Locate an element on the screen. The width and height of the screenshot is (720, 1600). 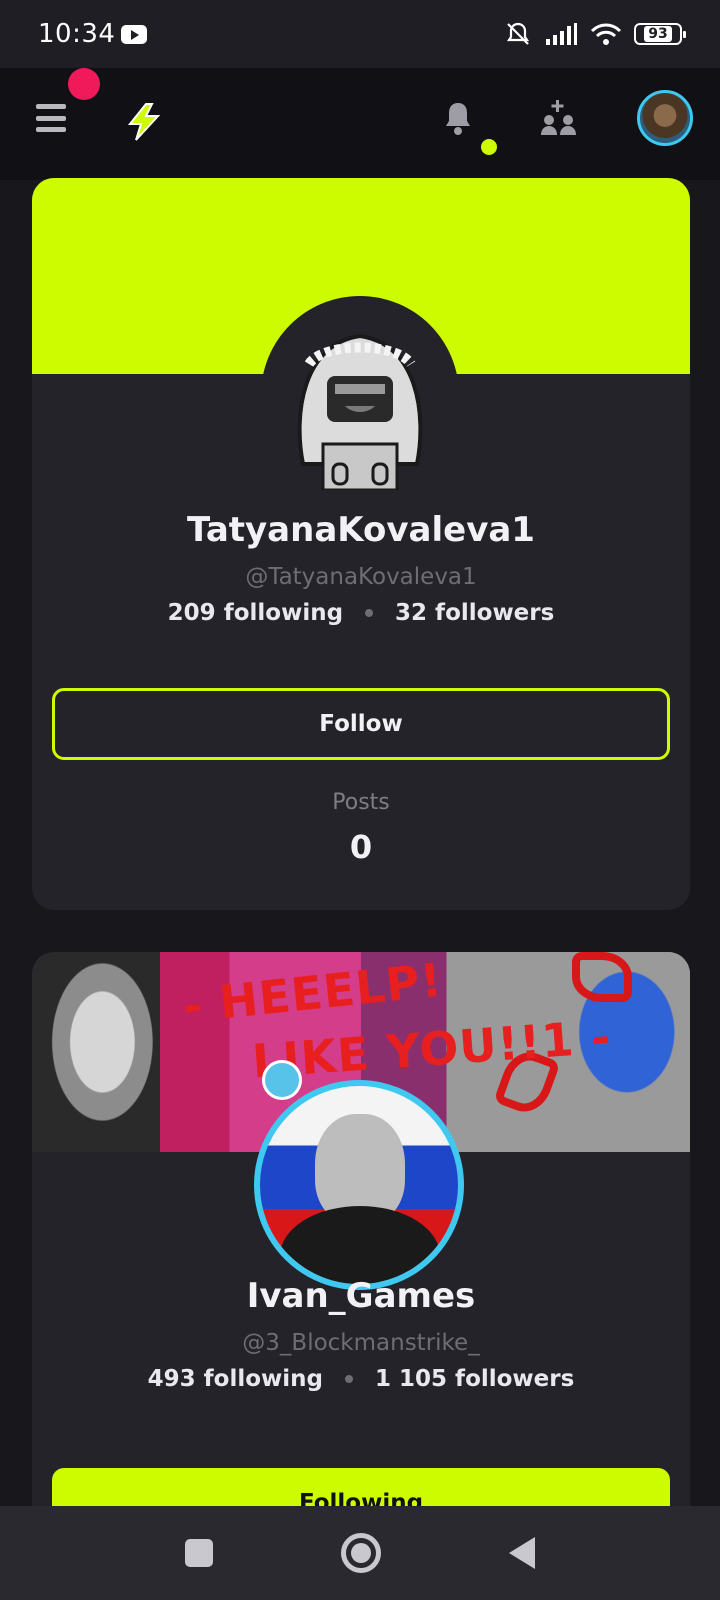
status-time: 10:34 is located at coordinates (77, 34).